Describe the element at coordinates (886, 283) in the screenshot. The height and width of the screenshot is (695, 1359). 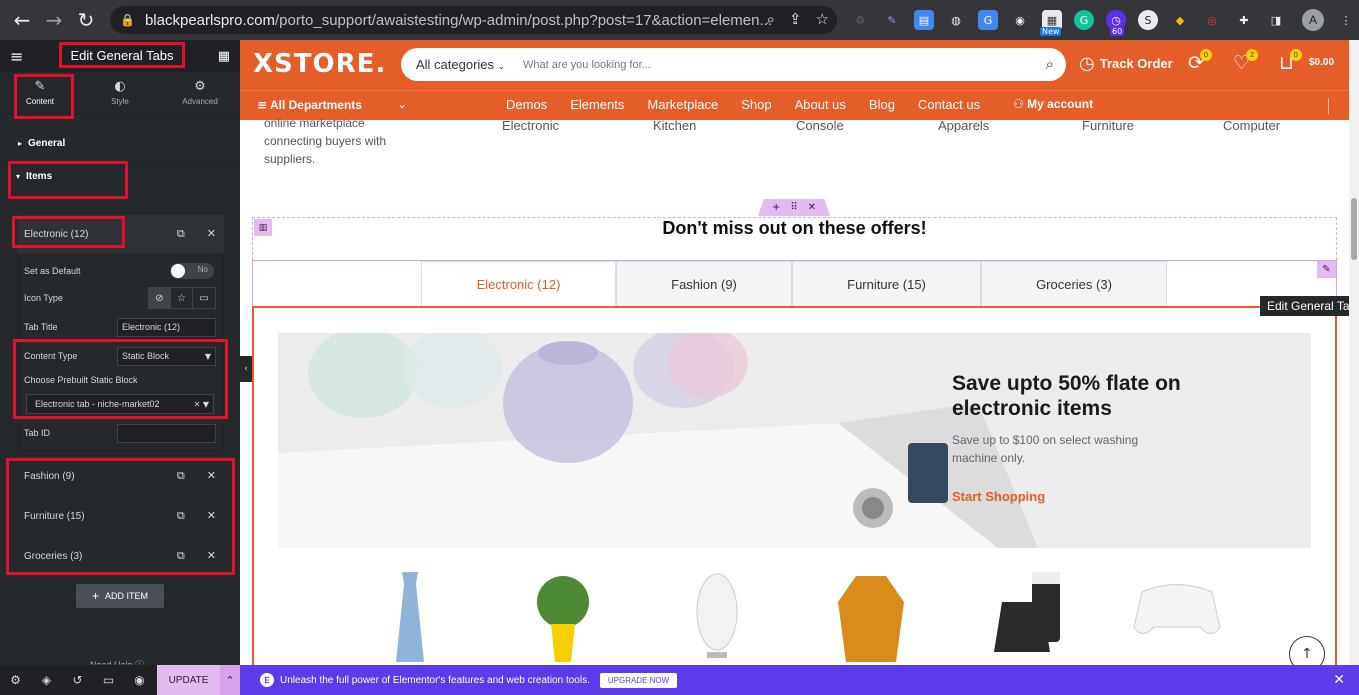
I see `tab-furniture: Furniture (15)` at that location.